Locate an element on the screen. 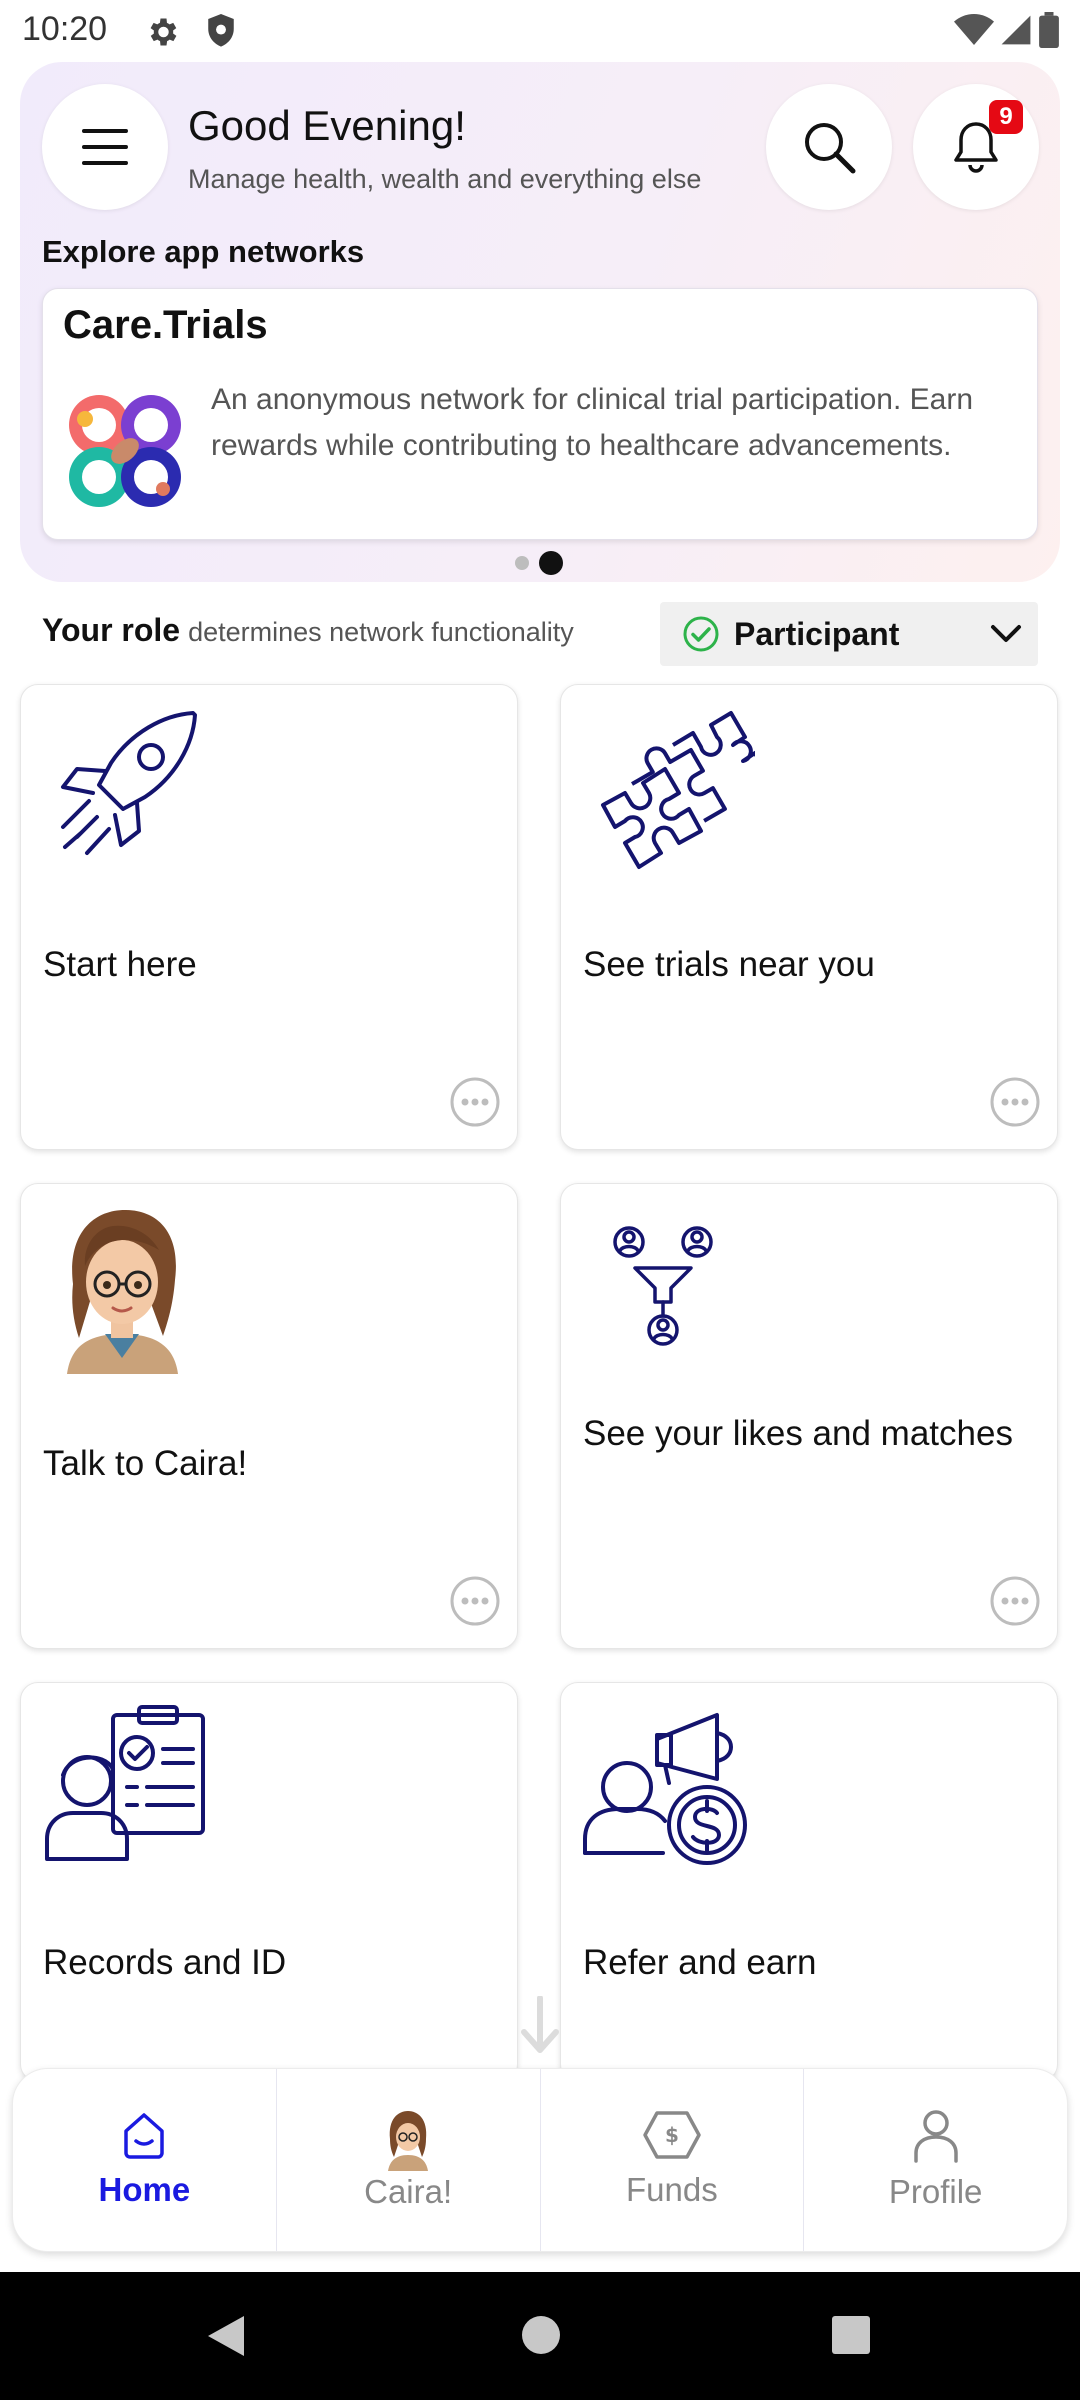  tile-label: Talk to Caira! is located at coordinates (145, 1463).